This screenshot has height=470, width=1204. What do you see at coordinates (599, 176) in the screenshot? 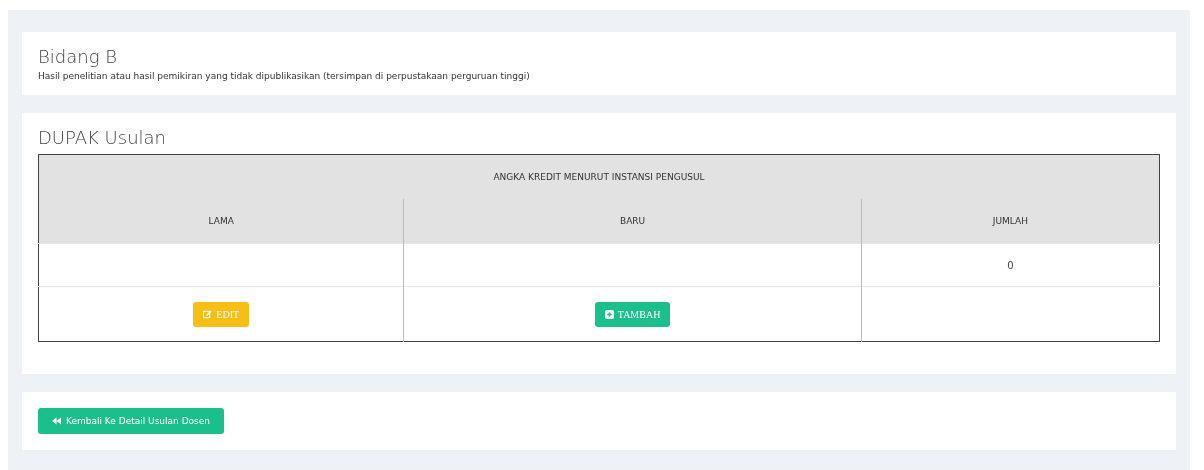
I see `group-header: ANGKA KREDIT MENURUT INSTANSI PENGUSUL` at bounding box center [599, 176].